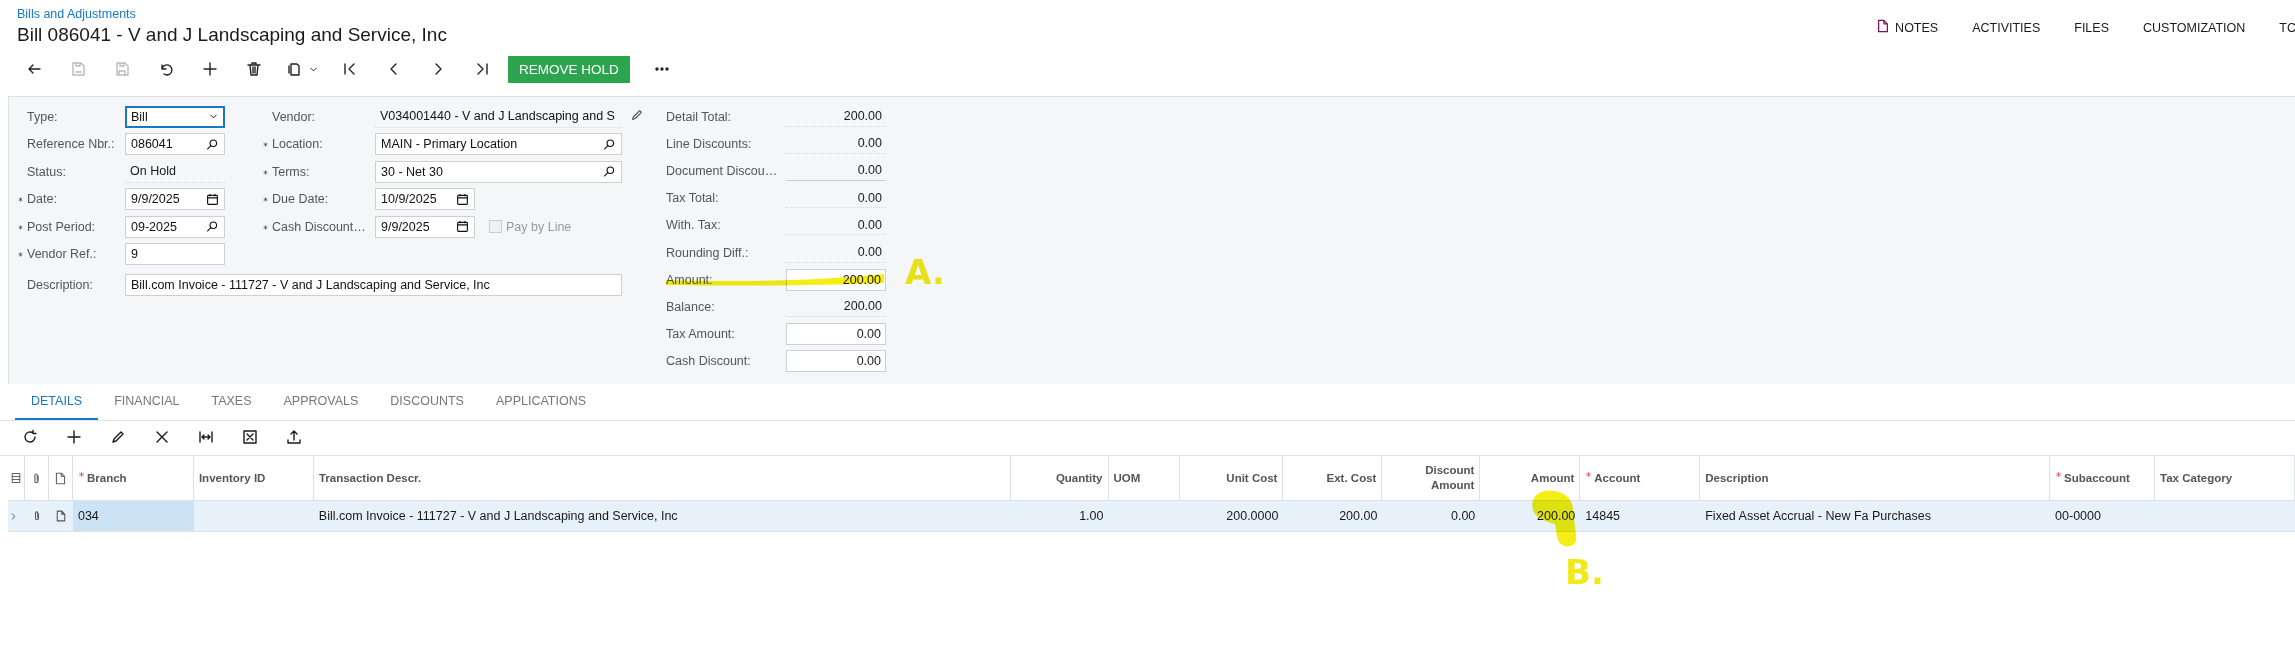 The height and width of the screenshot is (647, 2295). I want to click on column-header: Amount, so click(1552, 478).